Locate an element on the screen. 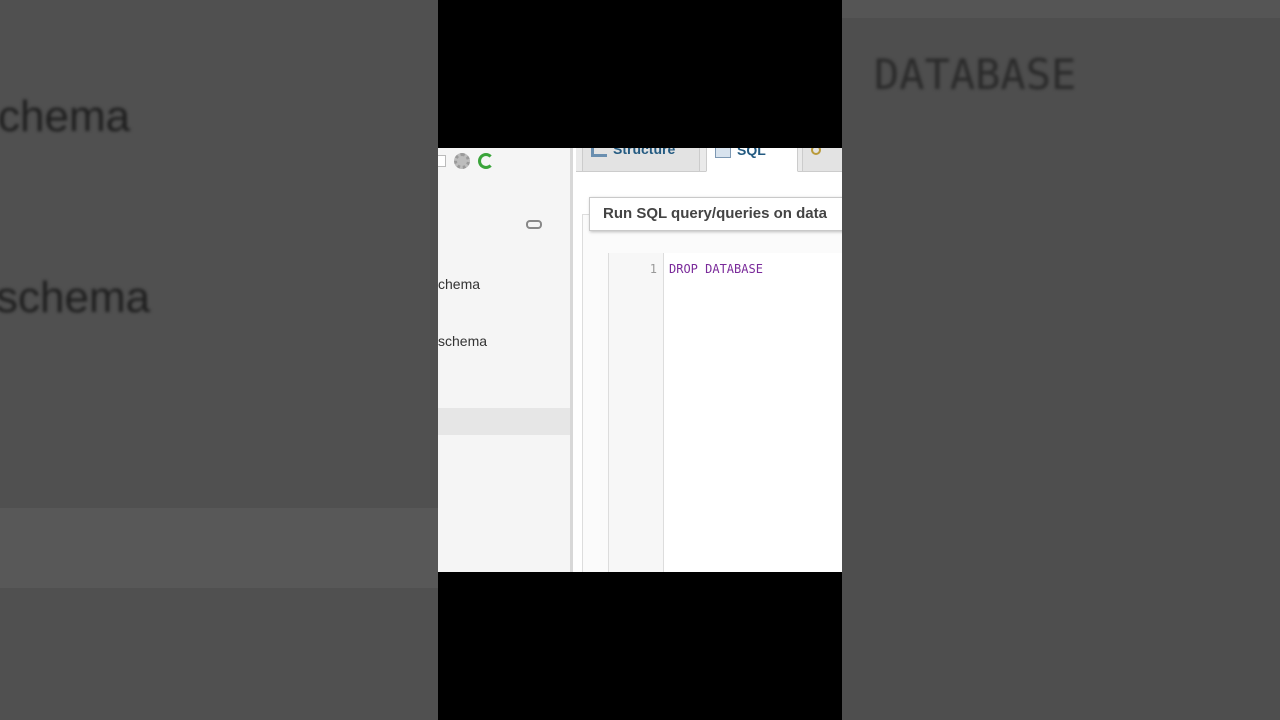 The width and height of the screenshot is (1280, 720). link-icon is located at coordinates (534, 224).